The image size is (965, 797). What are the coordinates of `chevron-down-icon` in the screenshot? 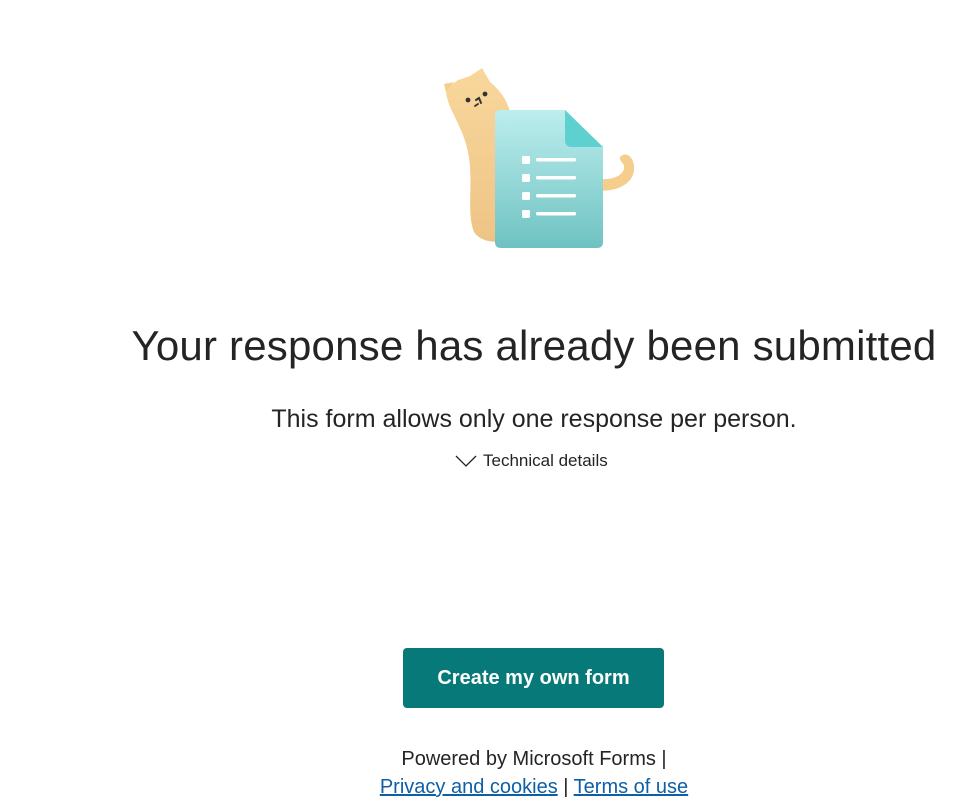 It's located at (466, 461).